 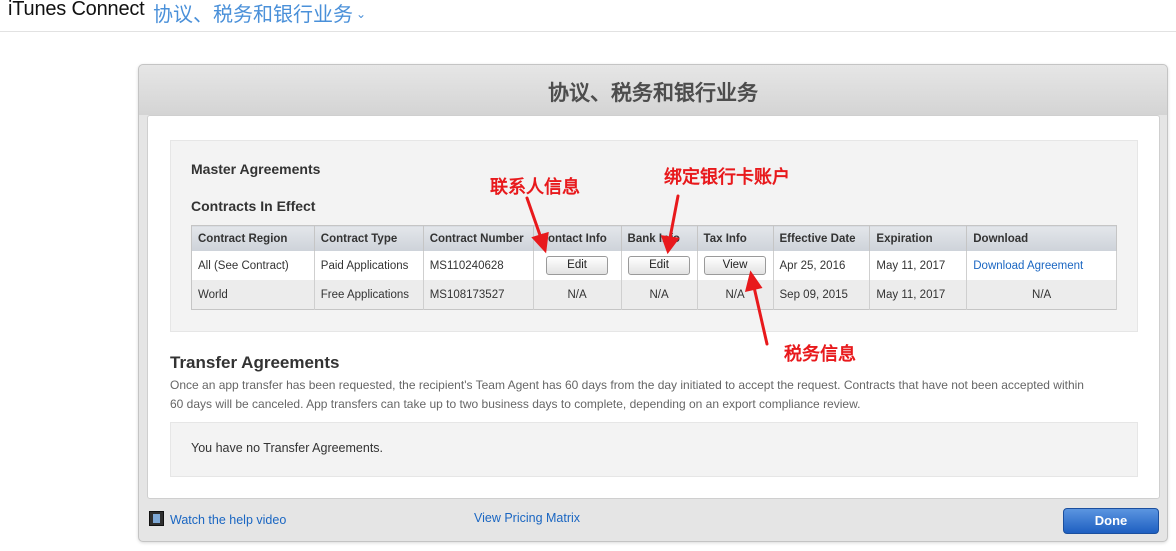 I want to click on master-agreements-title: Master Agreements, so click(x=256, y=169).